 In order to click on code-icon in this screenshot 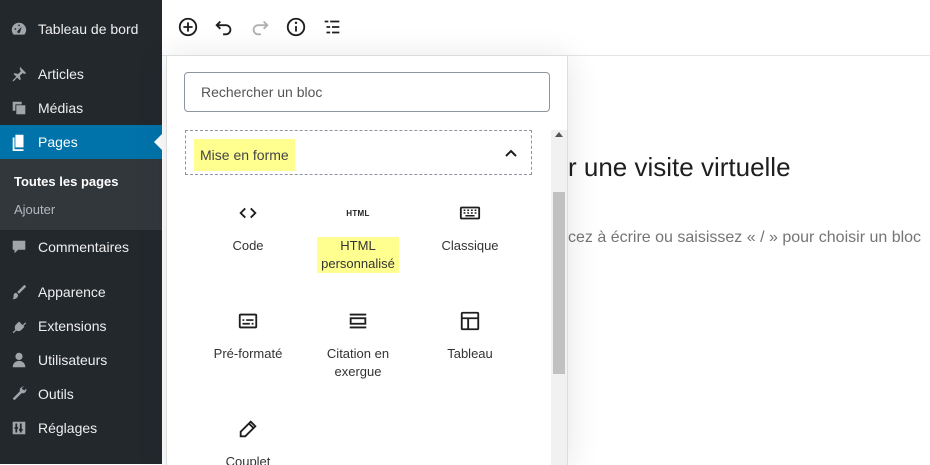, I will do `click(248, 213)`.